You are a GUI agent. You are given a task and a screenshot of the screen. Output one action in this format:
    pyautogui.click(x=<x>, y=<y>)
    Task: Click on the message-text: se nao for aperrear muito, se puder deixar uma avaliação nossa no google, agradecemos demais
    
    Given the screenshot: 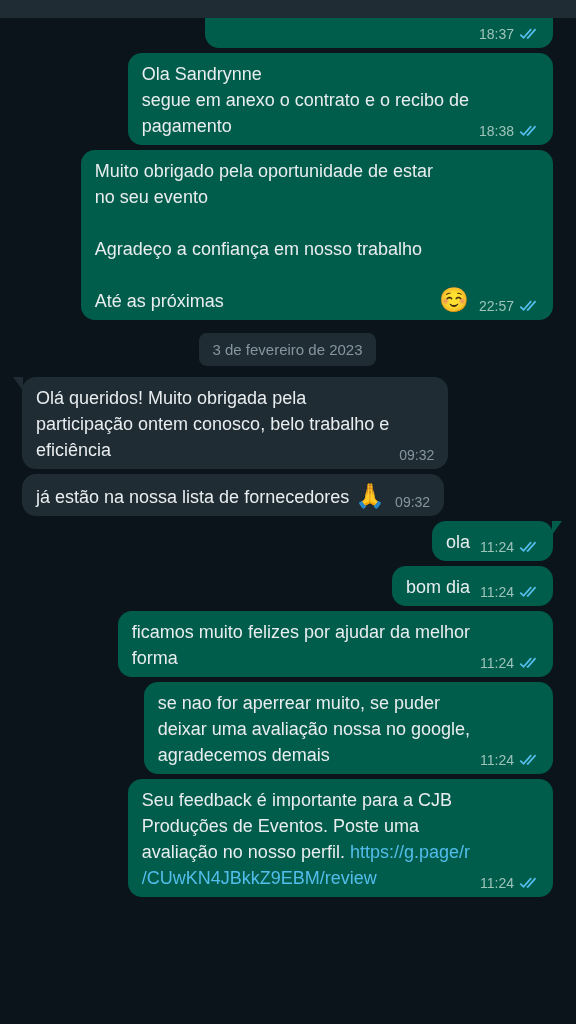 What is the action you would take?
    pyautogui.click(x=313, y=729)
    